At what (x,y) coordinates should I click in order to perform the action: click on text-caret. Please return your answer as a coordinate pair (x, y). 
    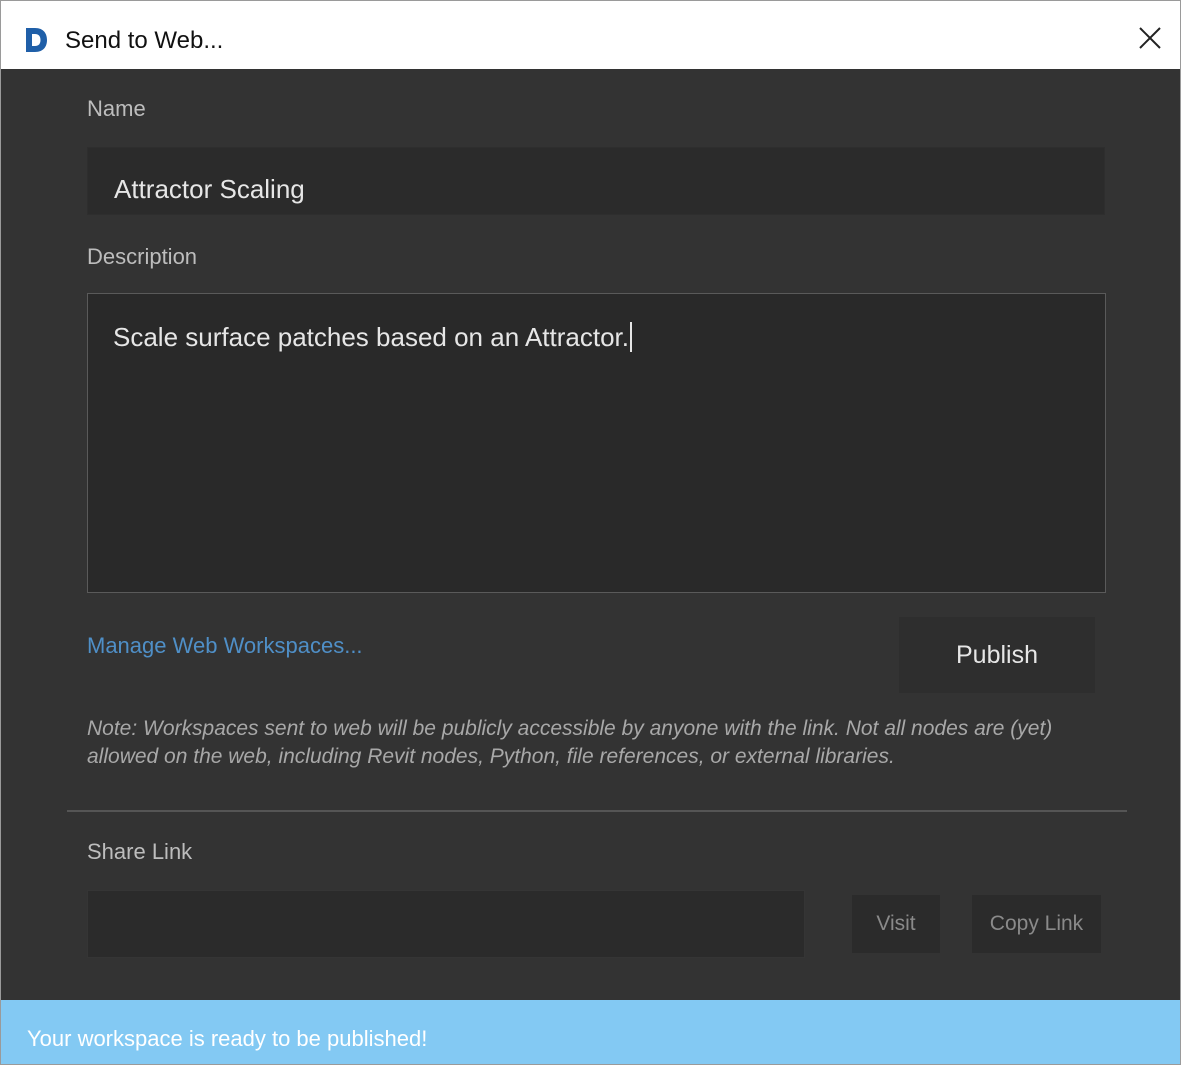
    Looking at the image, I should click on (631, 337).